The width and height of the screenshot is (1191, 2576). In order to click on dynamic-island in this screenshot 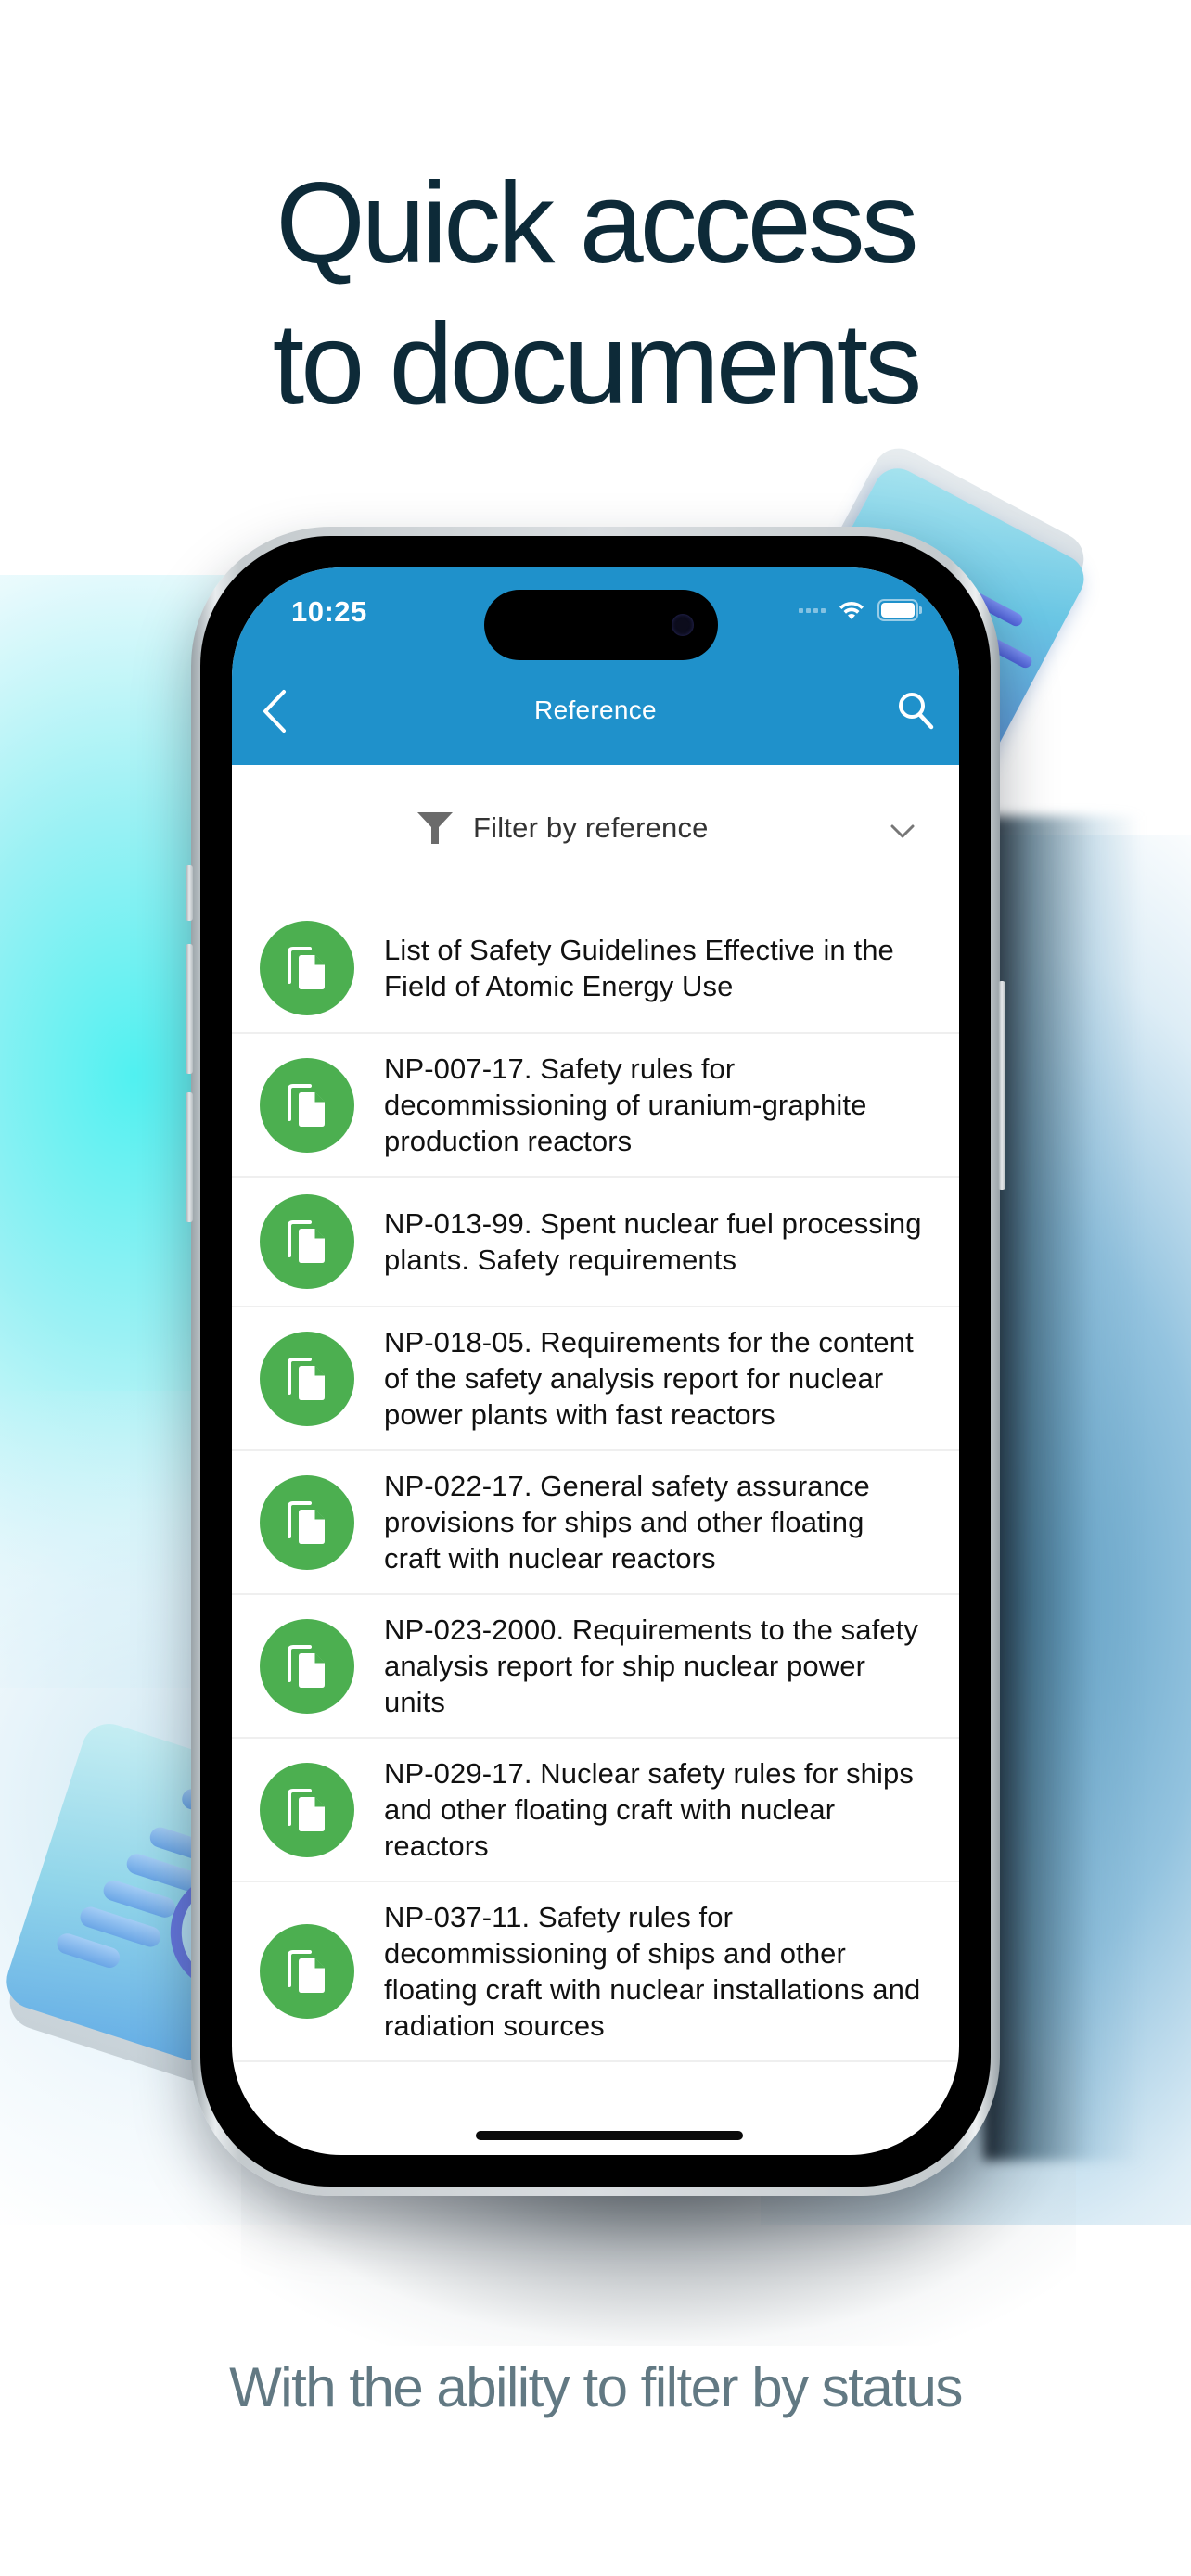, I will do `click(601, 625)`.